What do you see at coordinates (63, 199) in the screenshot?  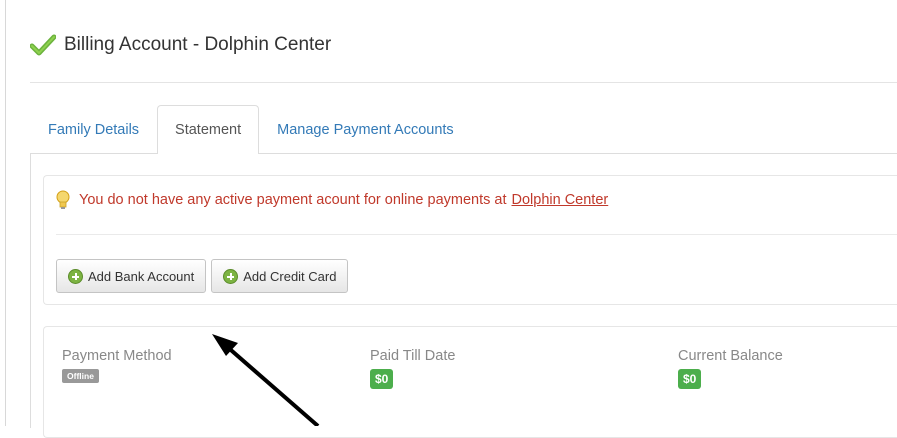 I see `lightbulb-icon` at bounding box center [63, 199].